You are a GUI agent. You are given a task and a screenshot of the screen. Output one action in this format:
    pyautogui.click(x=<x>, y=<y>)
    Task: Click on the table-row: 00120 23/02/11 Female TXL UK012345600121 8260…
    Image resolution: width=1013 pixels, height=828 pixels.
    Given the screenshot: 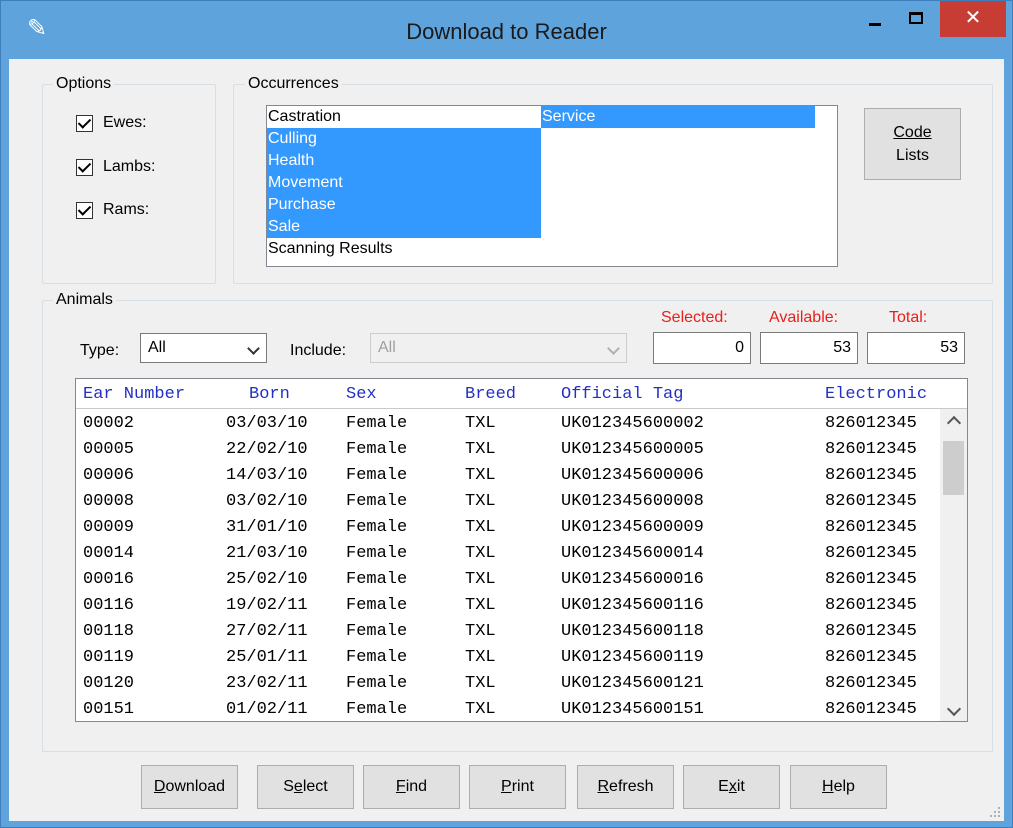 What is the action you would take?
    pyautogui.click(x=508, y=685)
    